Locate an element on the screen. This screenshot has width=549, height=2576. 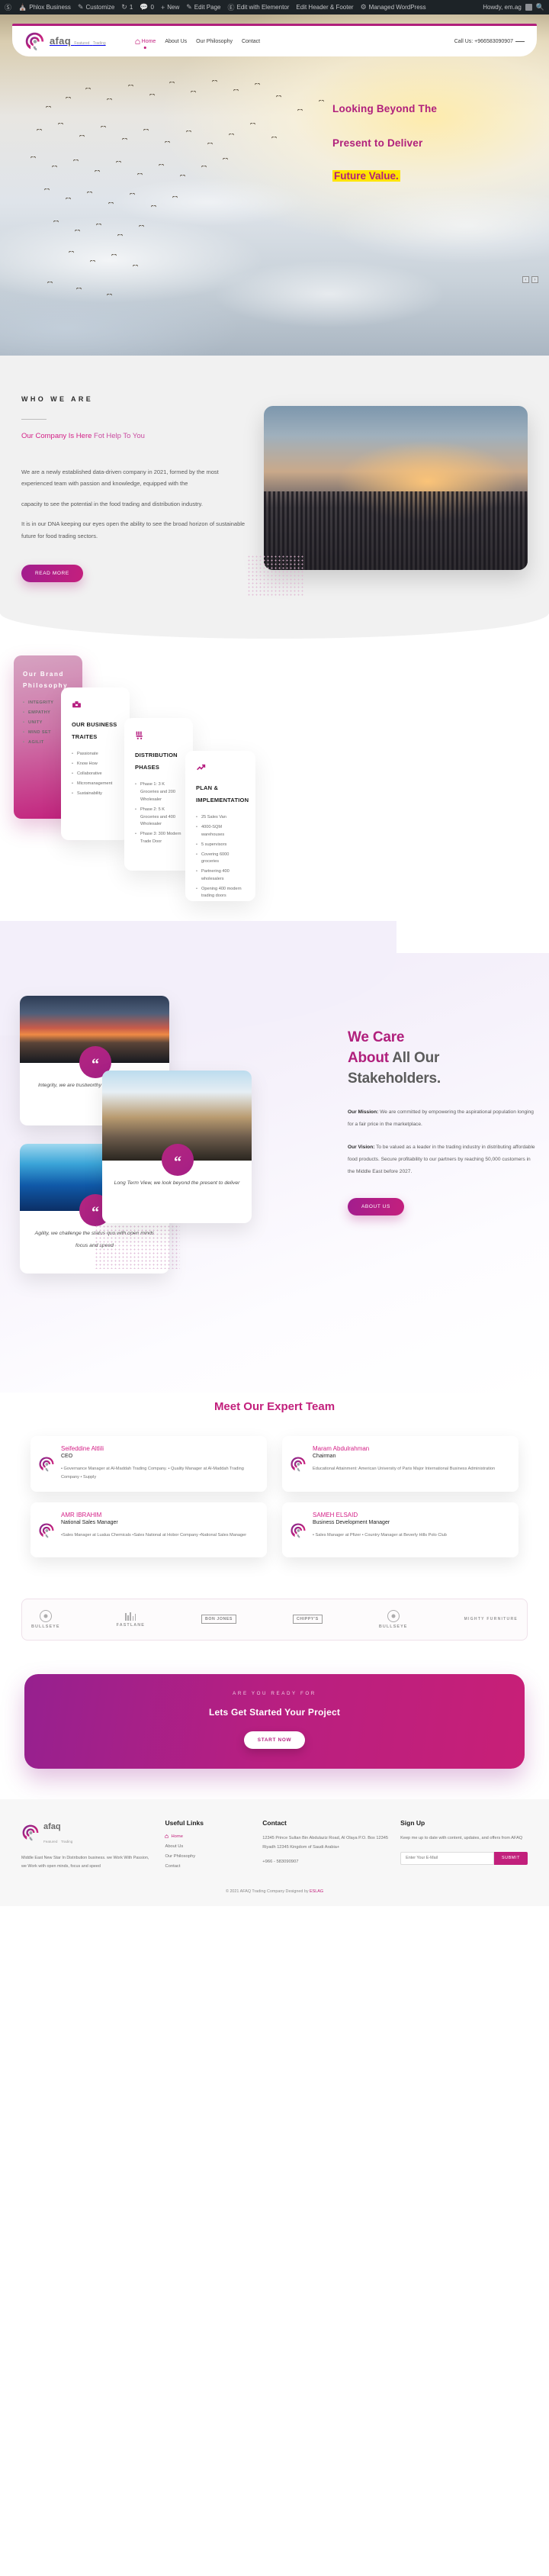
footer-link-home: Home is located at coordinates (208, 1836).